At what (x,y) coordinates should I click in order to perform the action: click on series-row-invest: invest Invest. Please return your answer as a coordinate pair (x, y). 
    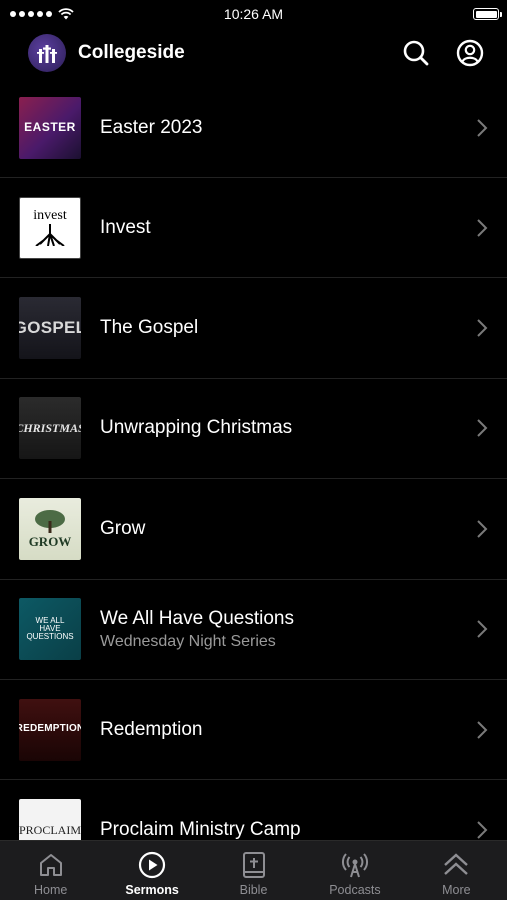
    Looking at the image, I should click on (253, 228).